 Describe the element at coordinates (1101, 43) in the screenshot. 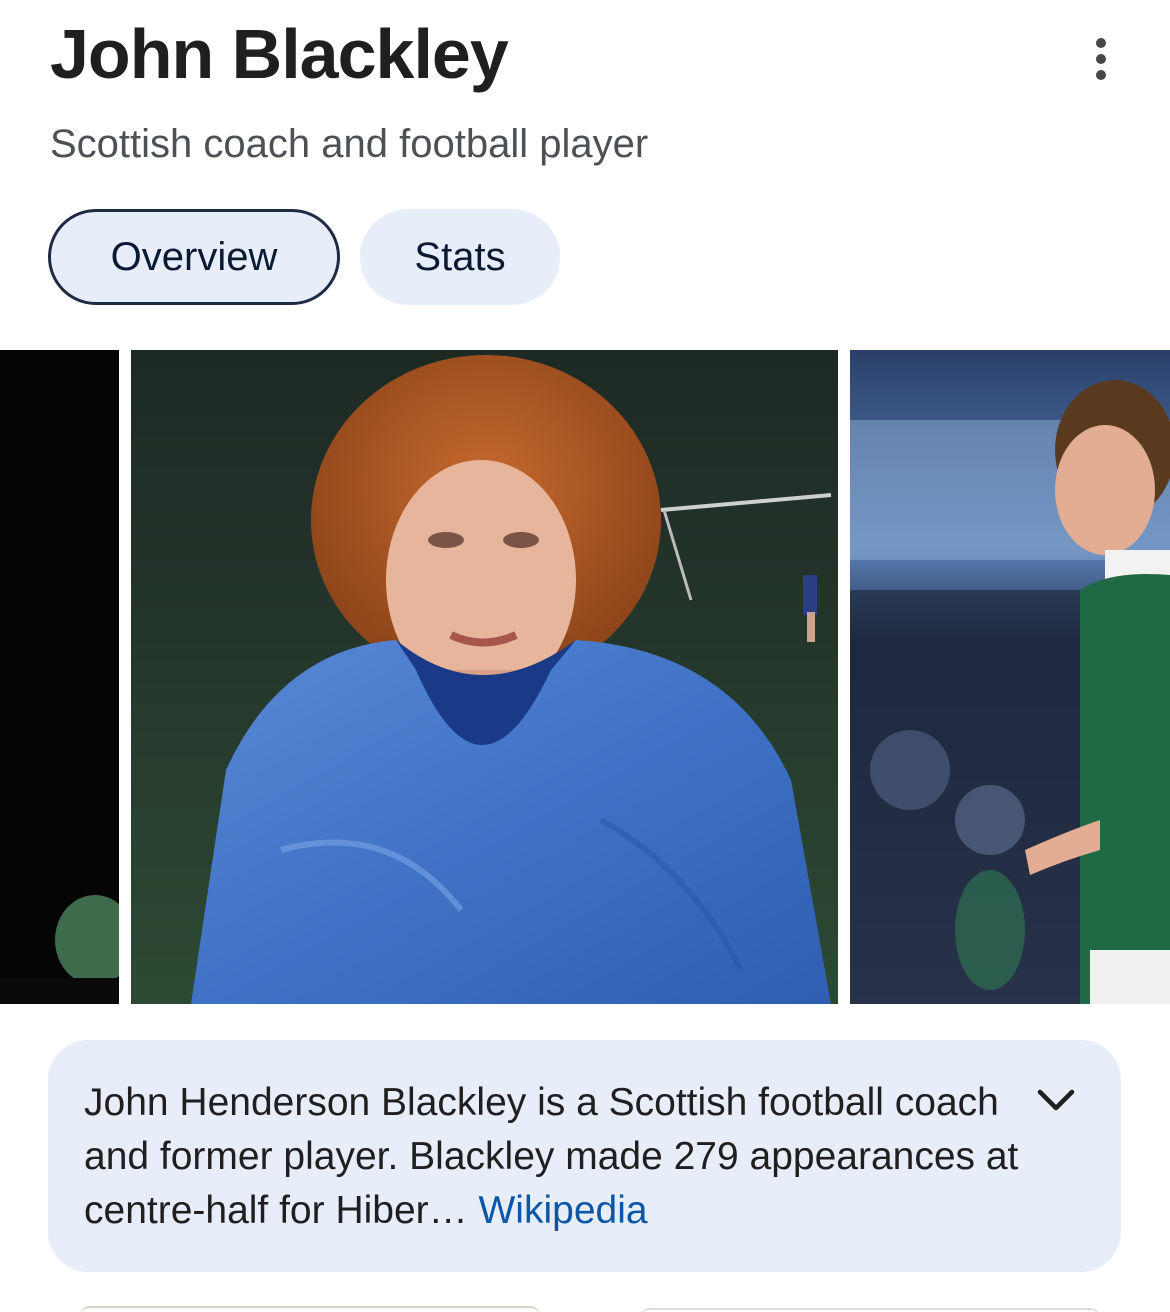

I see `more-vert-icon` at that location.